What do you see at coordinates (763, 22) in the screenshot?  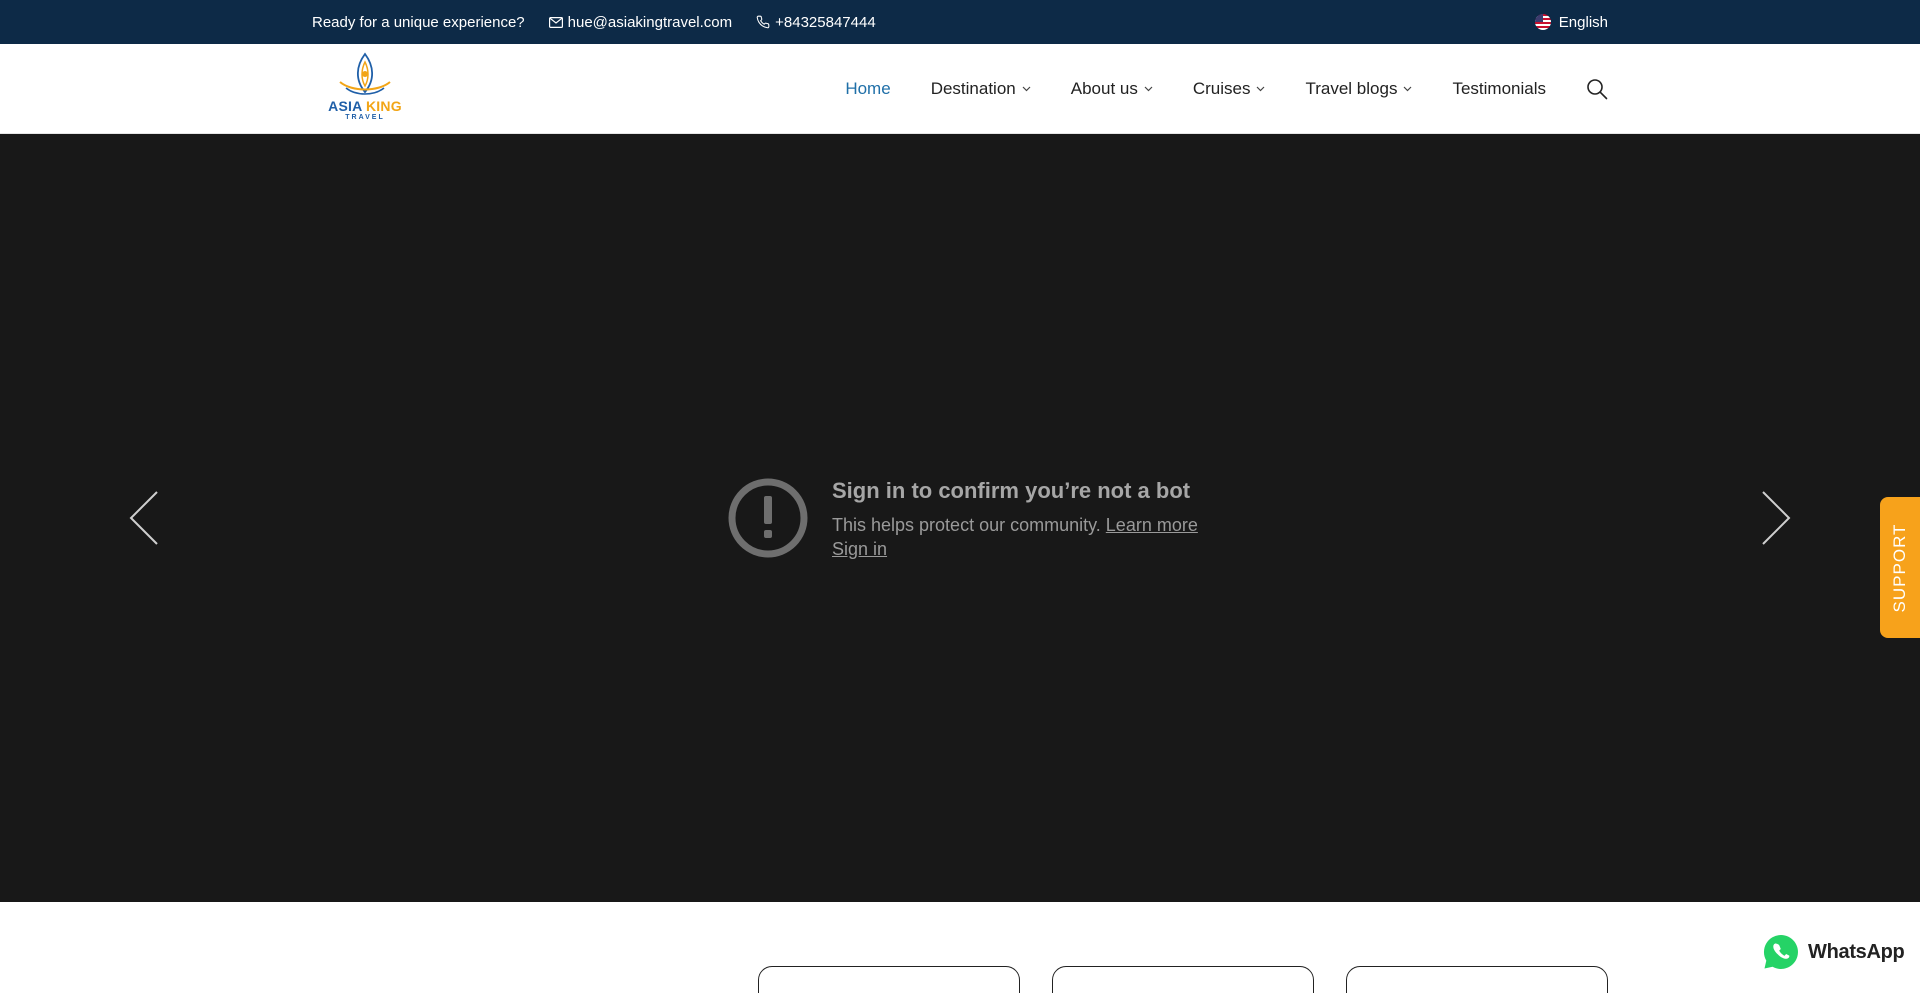 I see `phone-icon` at bounding box center [763, 22].